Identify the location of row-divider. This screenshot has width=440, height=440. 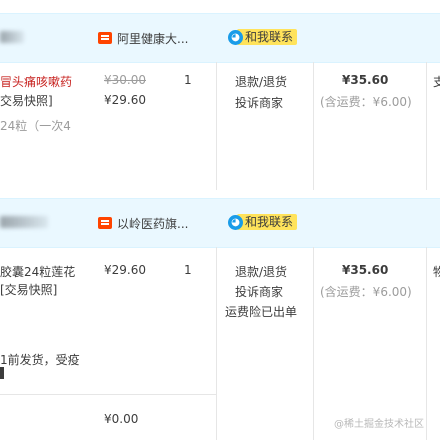
(108, 394).